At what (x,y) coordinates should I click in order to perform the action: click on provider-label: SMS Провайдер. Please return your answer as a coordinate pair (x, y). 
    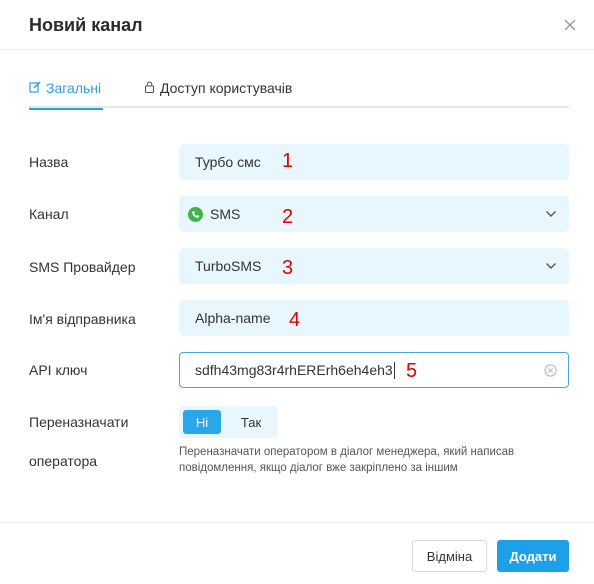
    Looking at the image, I should click on (82, 267).